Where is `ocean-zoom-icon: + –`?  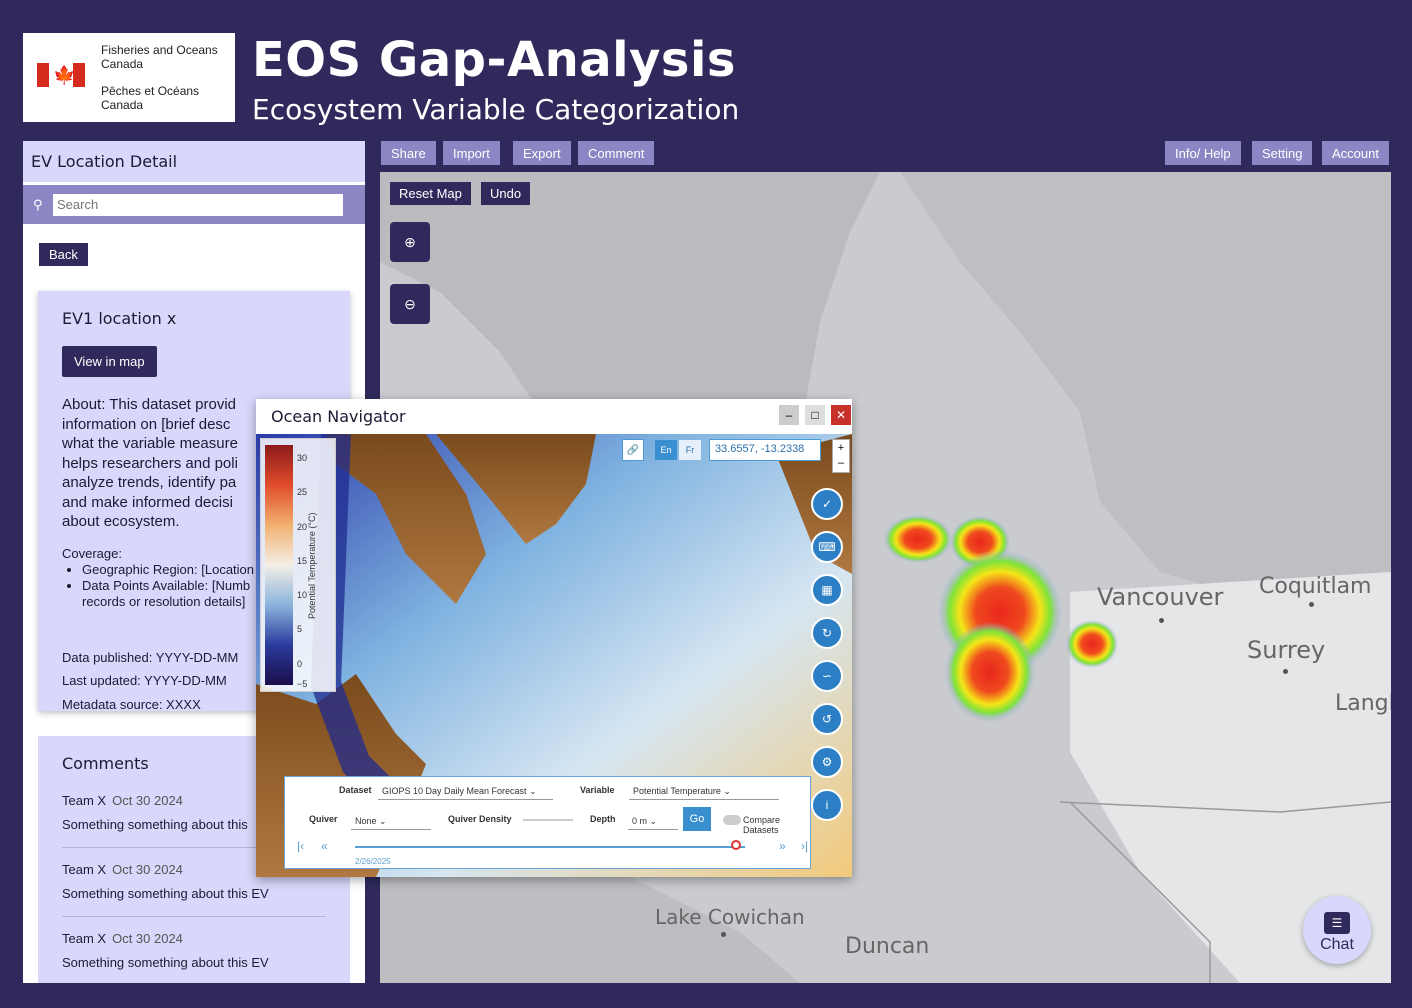 ocean-zoom-icon: + – is located at coordinates (841, 456).